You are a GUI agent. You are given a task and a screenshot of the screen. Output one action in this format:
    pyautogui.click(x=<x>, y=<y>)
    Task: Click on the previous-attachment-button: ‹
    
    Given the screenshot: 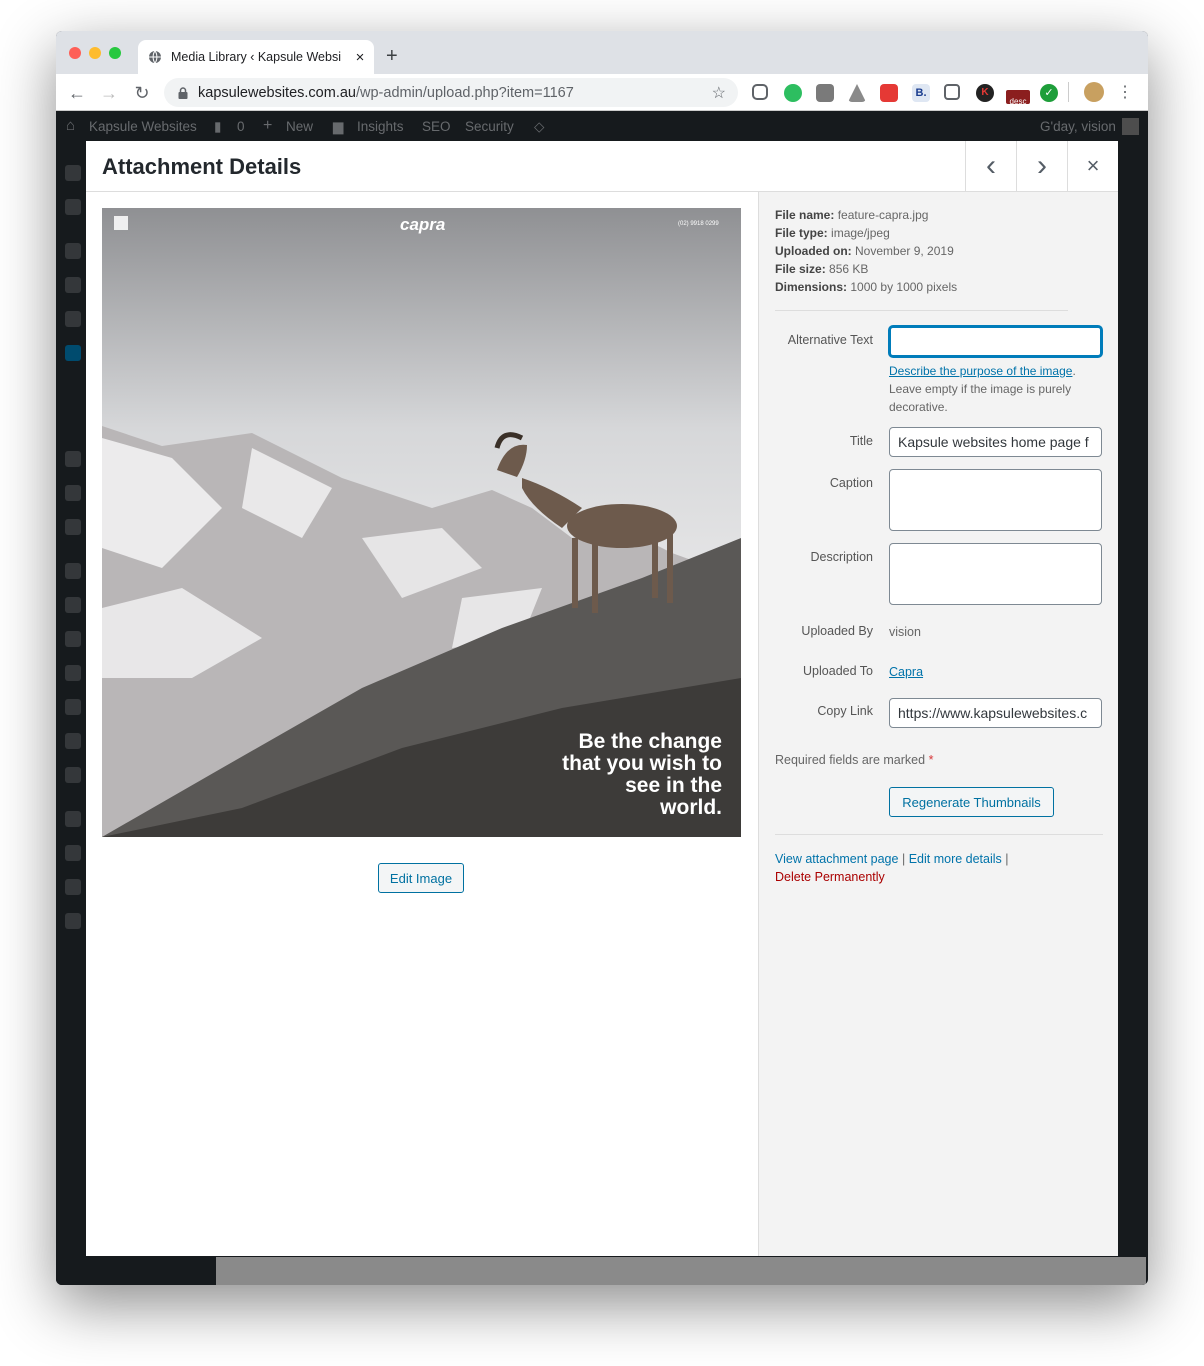 What is the action you would take?
    pyautogui.click(x=990, y=166)
    